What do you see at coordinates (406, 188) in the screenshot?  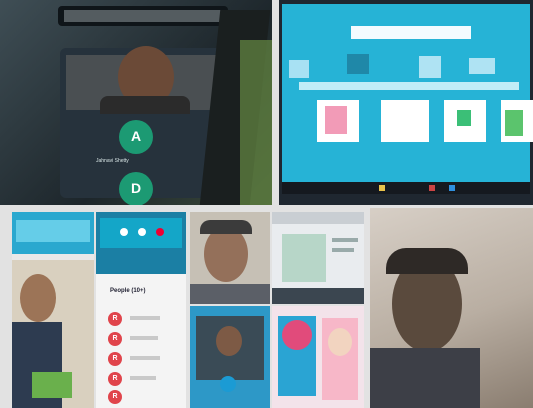 I see `taskbar` at bounding box center [406, 188].